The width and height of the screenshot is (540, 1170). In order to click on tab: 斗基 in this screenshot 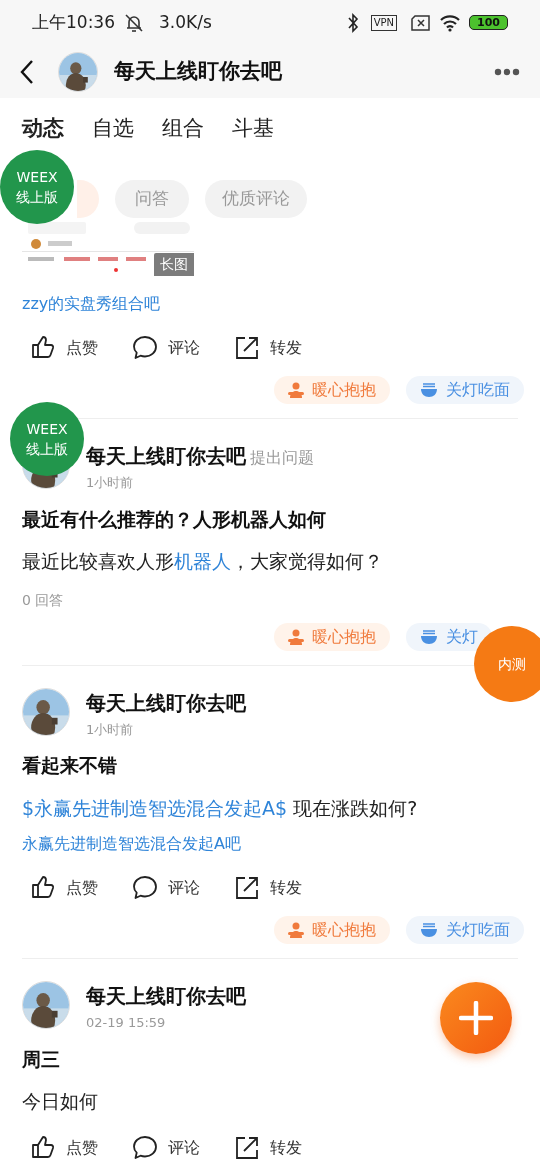, I will do `click(253, 129)`.